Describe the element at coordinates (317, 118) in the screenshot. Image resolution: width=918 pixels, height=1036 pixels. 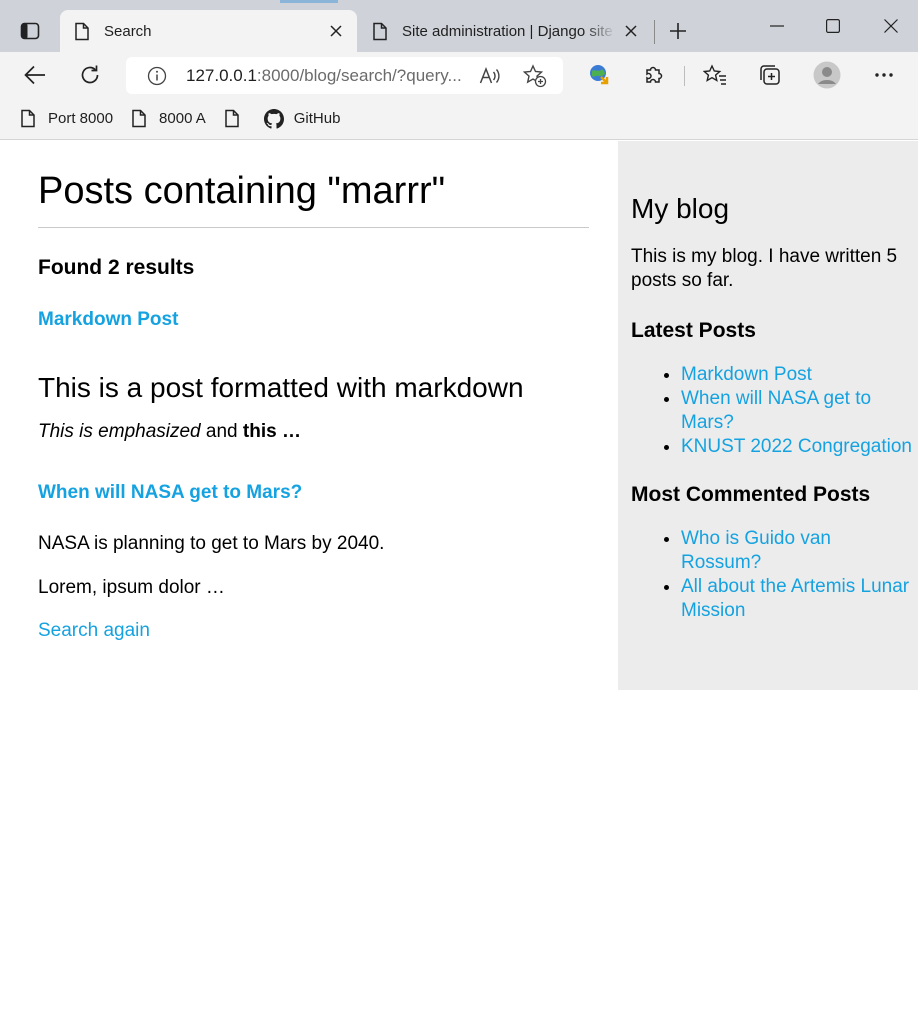
I see `bookmark-label: GitHub` at that location.